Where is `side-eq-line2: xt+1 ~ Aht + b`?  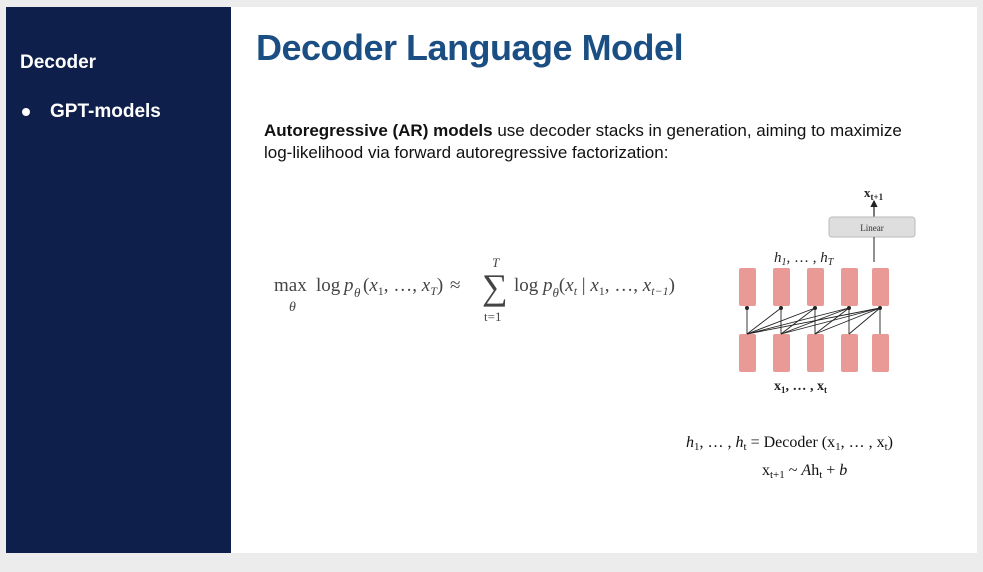
side-eq-line2: xt+1 ~ Aht + b is located at coordinates (804, 471).